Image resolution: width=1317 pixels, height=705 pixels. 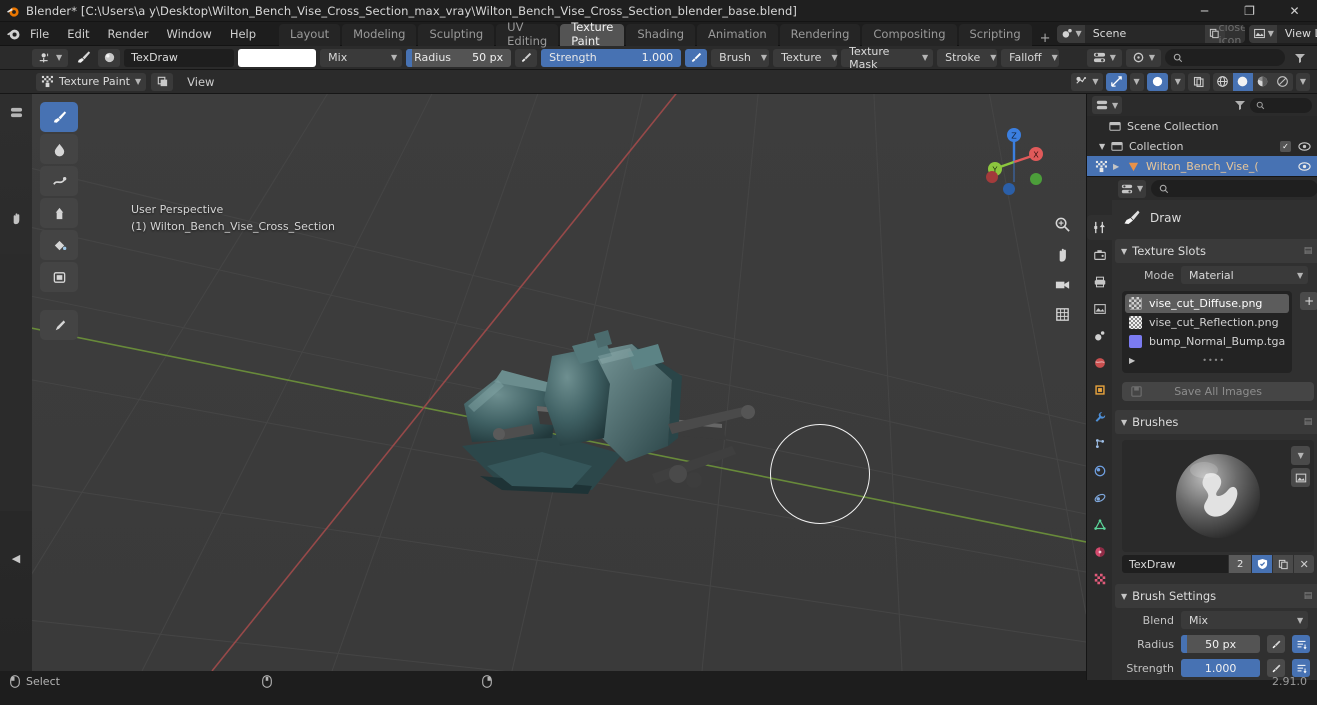 What do you see at coordinates (1225, 57) in the screenshot?
I see `properties-search-box` at bounding box center [1225, 57].